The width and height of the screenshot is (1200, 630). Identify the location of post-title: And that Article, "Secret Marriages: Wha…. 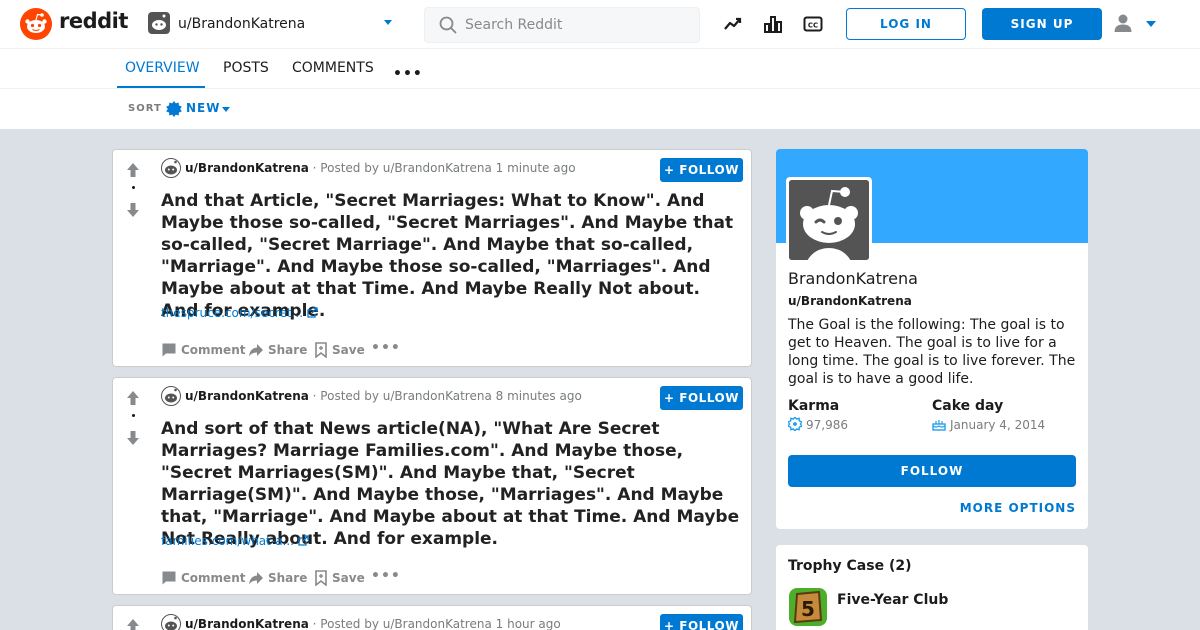
(452, 256).